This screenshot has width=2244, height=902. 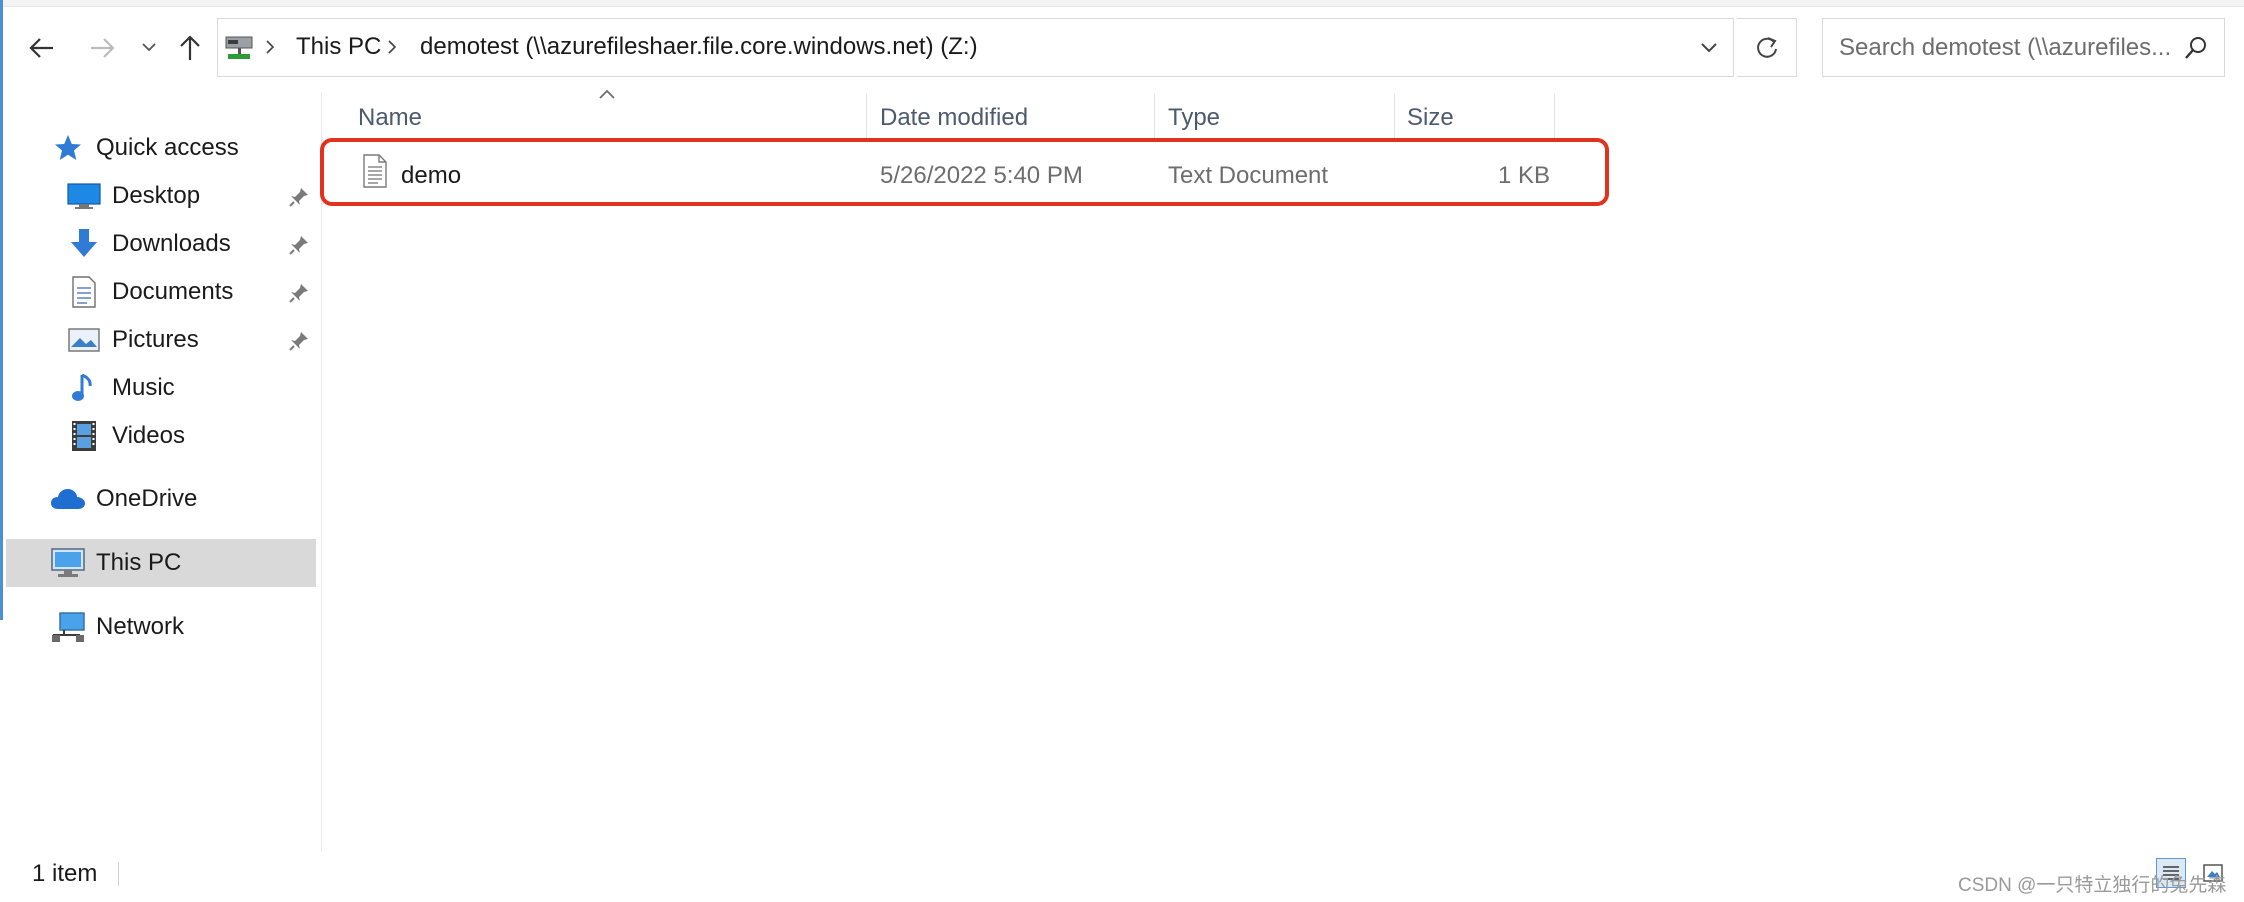 What do you see at coordinates (167, 147) in the screenshot?
I see `nav-label-quick-access: Quick access` at bounding box center [167, 147].